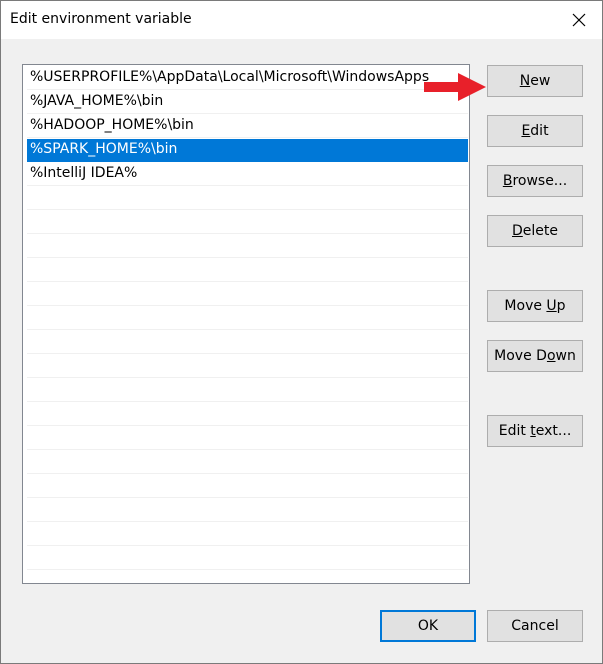 This screenshot has width=603, height=664. Describe the element at coordinates (97, 101) in the screenshot. I see `list-item-text: %JAVA_HOME%\bin` at that location.